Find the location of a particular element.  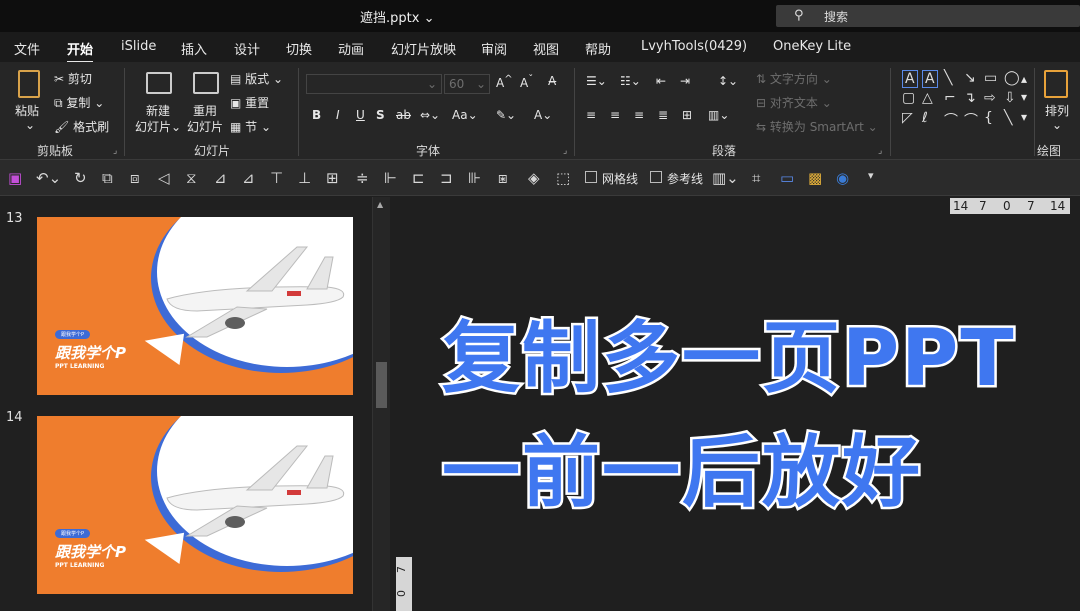

reuse-slides-label: 重用 is located at coordinates (205, 110).